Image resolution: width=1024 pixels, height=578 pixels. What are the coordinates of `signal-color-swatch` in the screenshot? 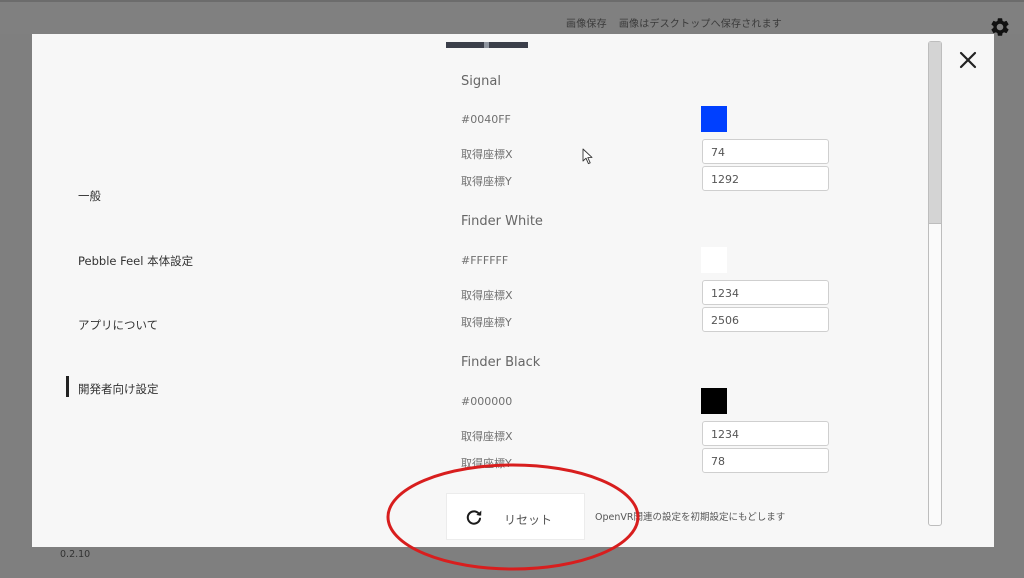 It's located at (714, 119).